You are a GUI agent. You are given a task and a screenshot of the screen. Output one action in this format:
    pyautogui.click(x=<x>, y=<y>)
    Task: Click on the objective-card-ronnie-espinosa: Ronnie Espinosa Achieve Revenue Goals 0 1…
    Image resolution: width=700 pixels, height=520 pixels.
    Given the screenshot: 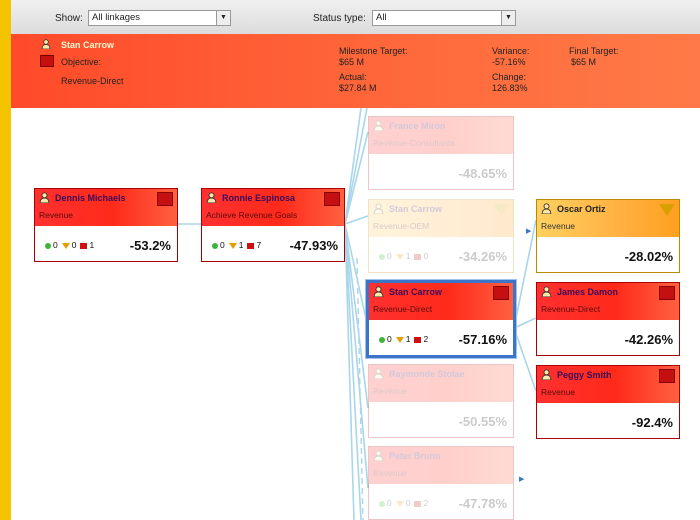 What is the action you would take?
    pyautogui.click(x=273, y=225)
    